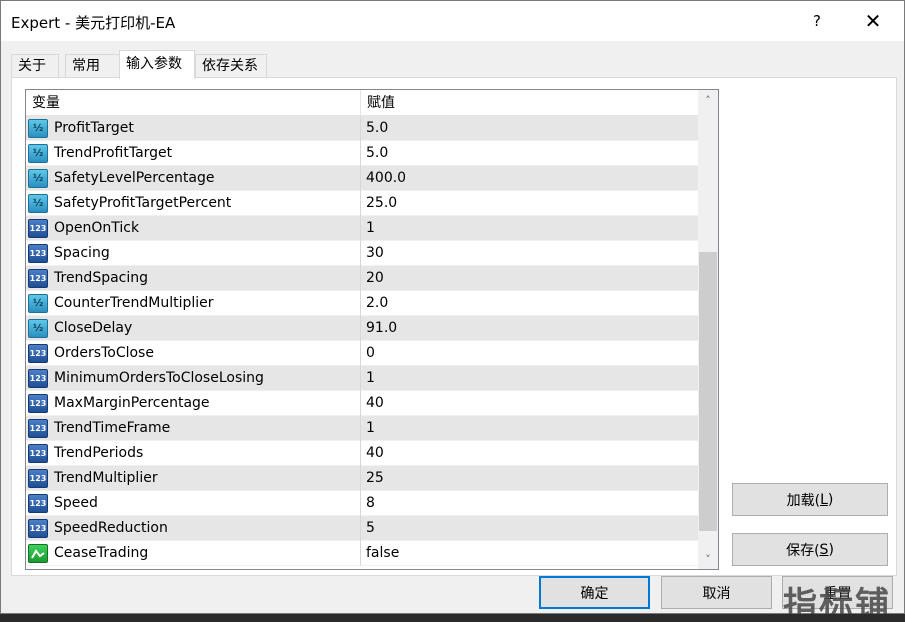 The image size is (905, 622). What do you see at coordinates (529, 253) in the screenshot?
I see `parameter-value: 30` at bounding box center [529, 253].